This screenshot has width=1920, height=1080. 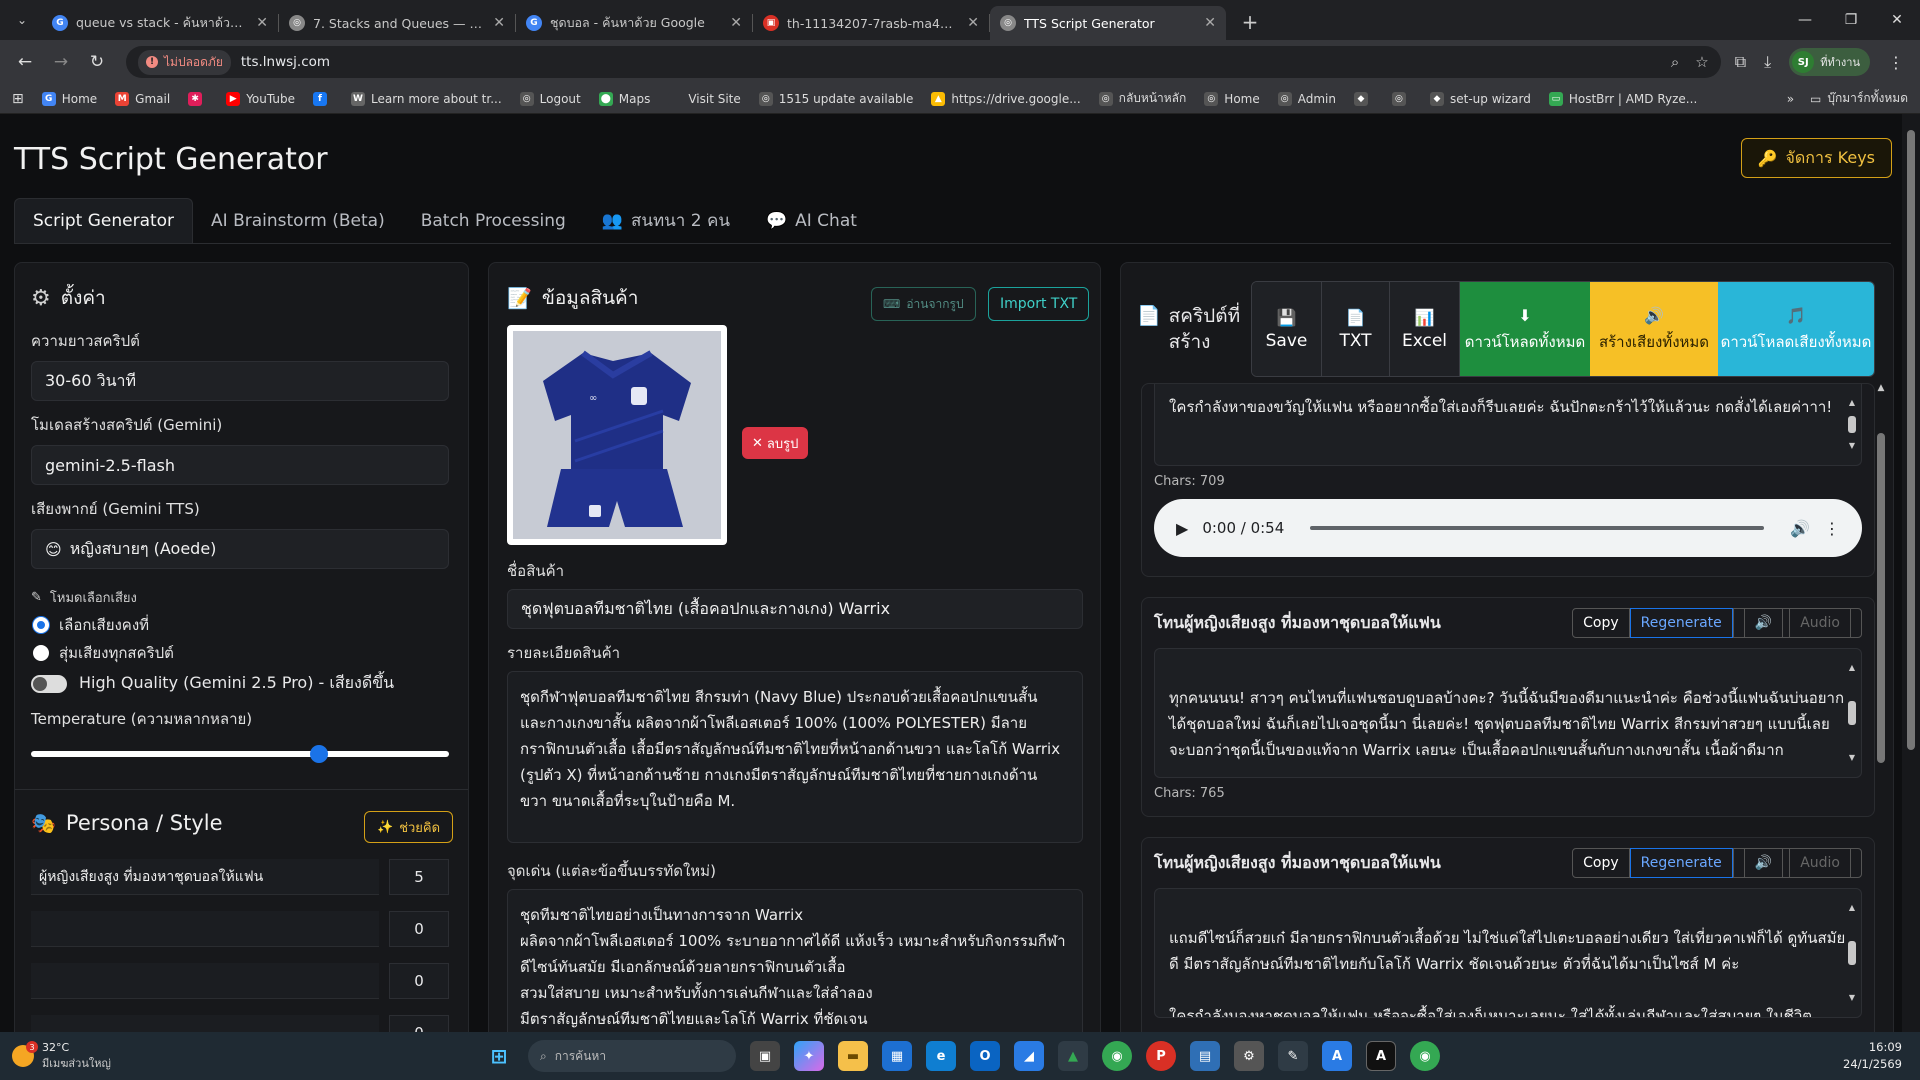 I want to click on manage-keys-button: 🔑 จัดการ Keys, so click(x=1816, y=158).